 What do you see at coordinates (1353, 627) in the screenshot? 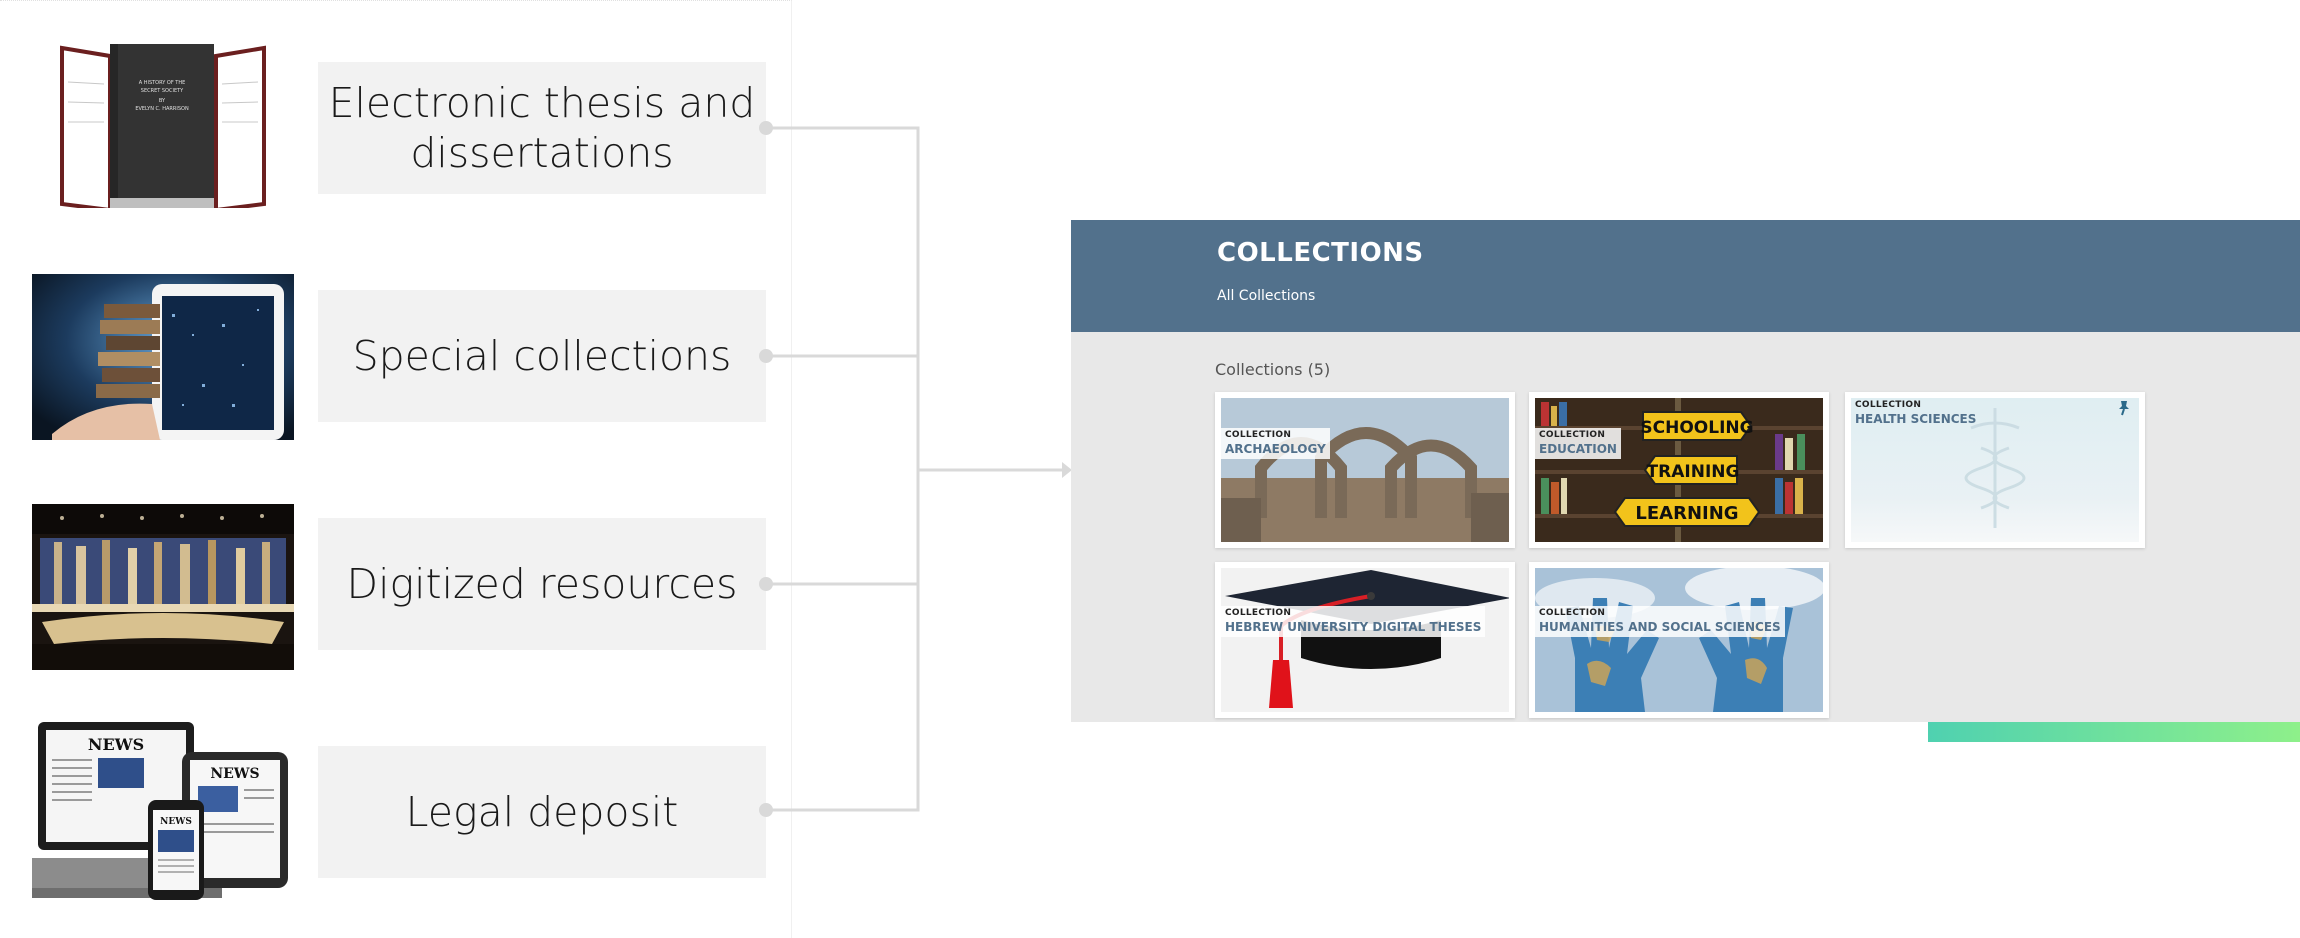
I see `card-title: HEBREW UNIVERSITY DIGITAL THESES` at bounding box center [1353, 627].